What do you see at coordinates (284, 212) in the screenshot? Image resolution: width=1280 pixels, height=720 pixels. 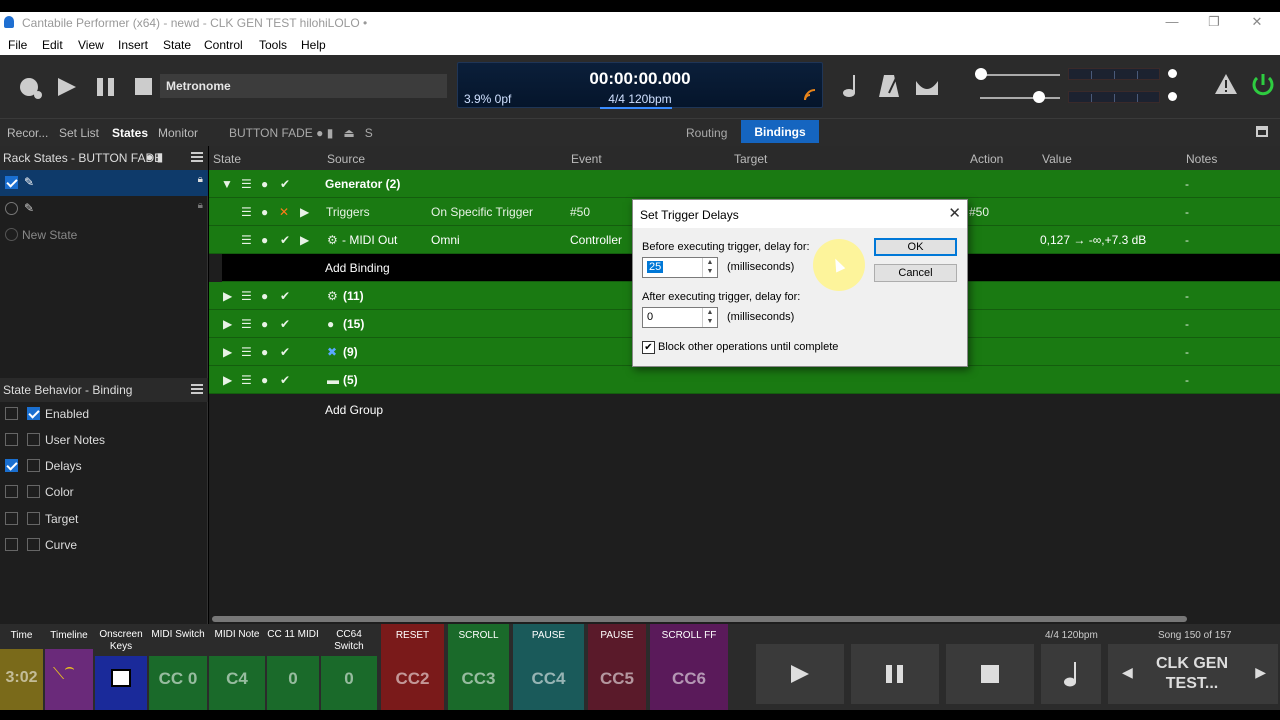 I see `disabled-x-icon: ✕` at bounding box center [284, 212].